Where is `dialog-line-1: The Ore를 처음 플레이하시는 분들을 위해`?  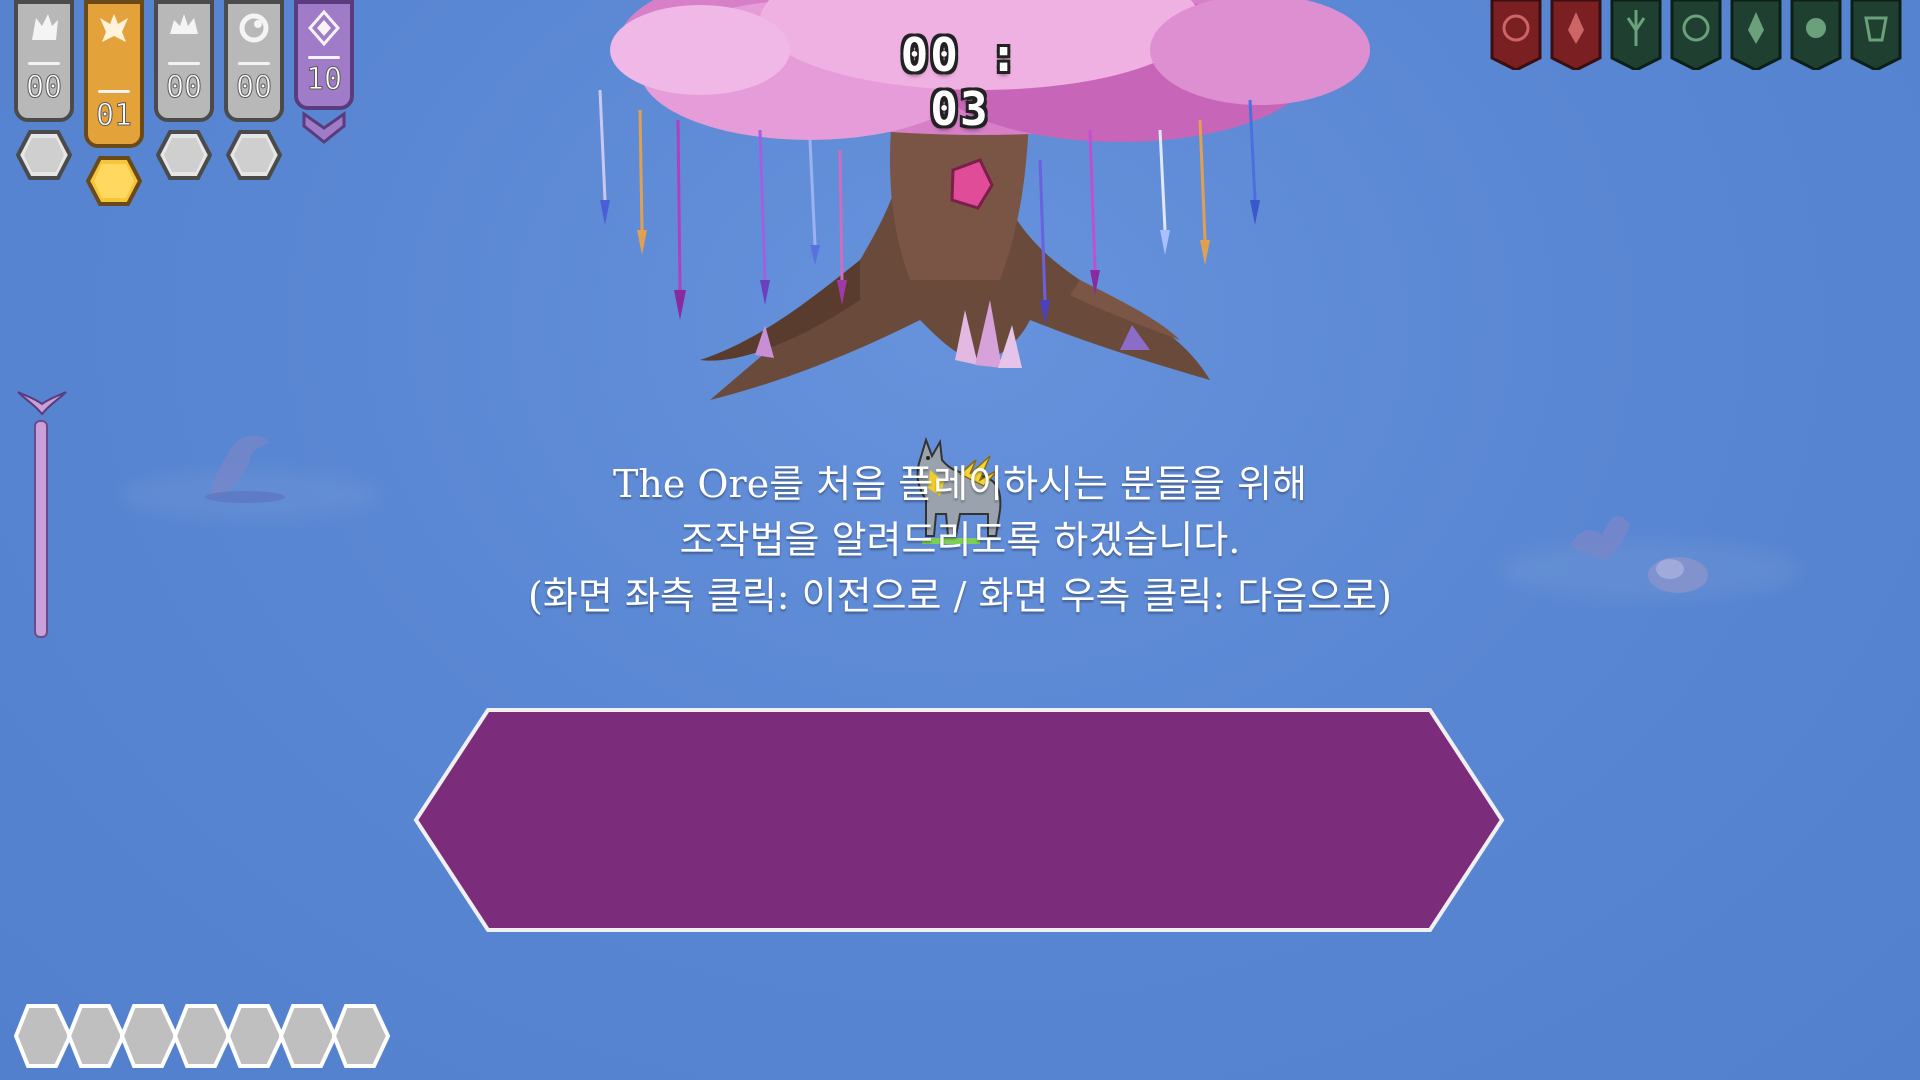
dialog-line-1: The Ore를 처음 플레이하시는 분들을 위해 is located at coordinates (960, 484).